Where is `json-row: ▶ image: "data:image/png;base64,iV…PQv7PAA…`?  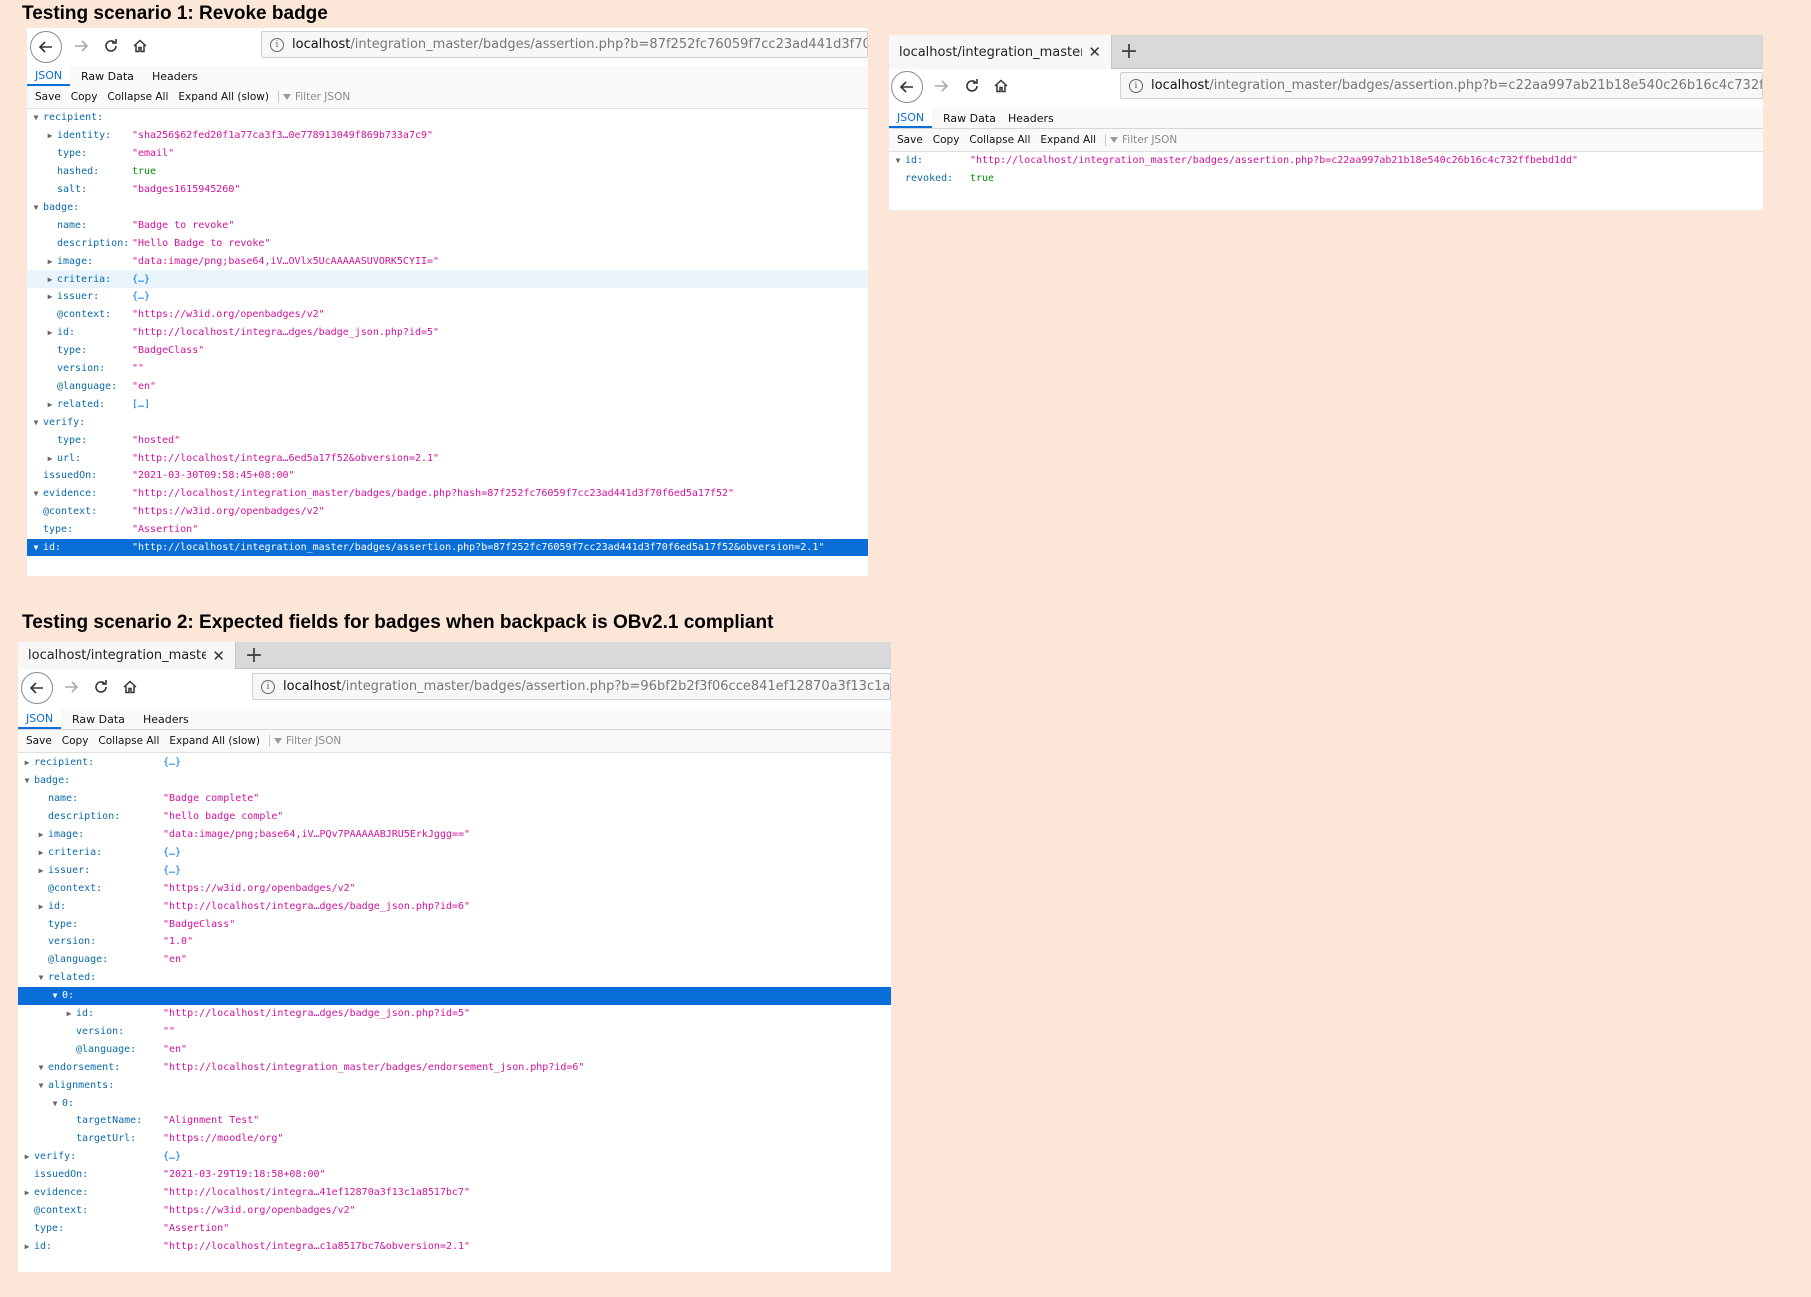
json-row: ▶ image: "data:image/png;base64,iV…PQv7PAA… is located at coordinates (454, 835).